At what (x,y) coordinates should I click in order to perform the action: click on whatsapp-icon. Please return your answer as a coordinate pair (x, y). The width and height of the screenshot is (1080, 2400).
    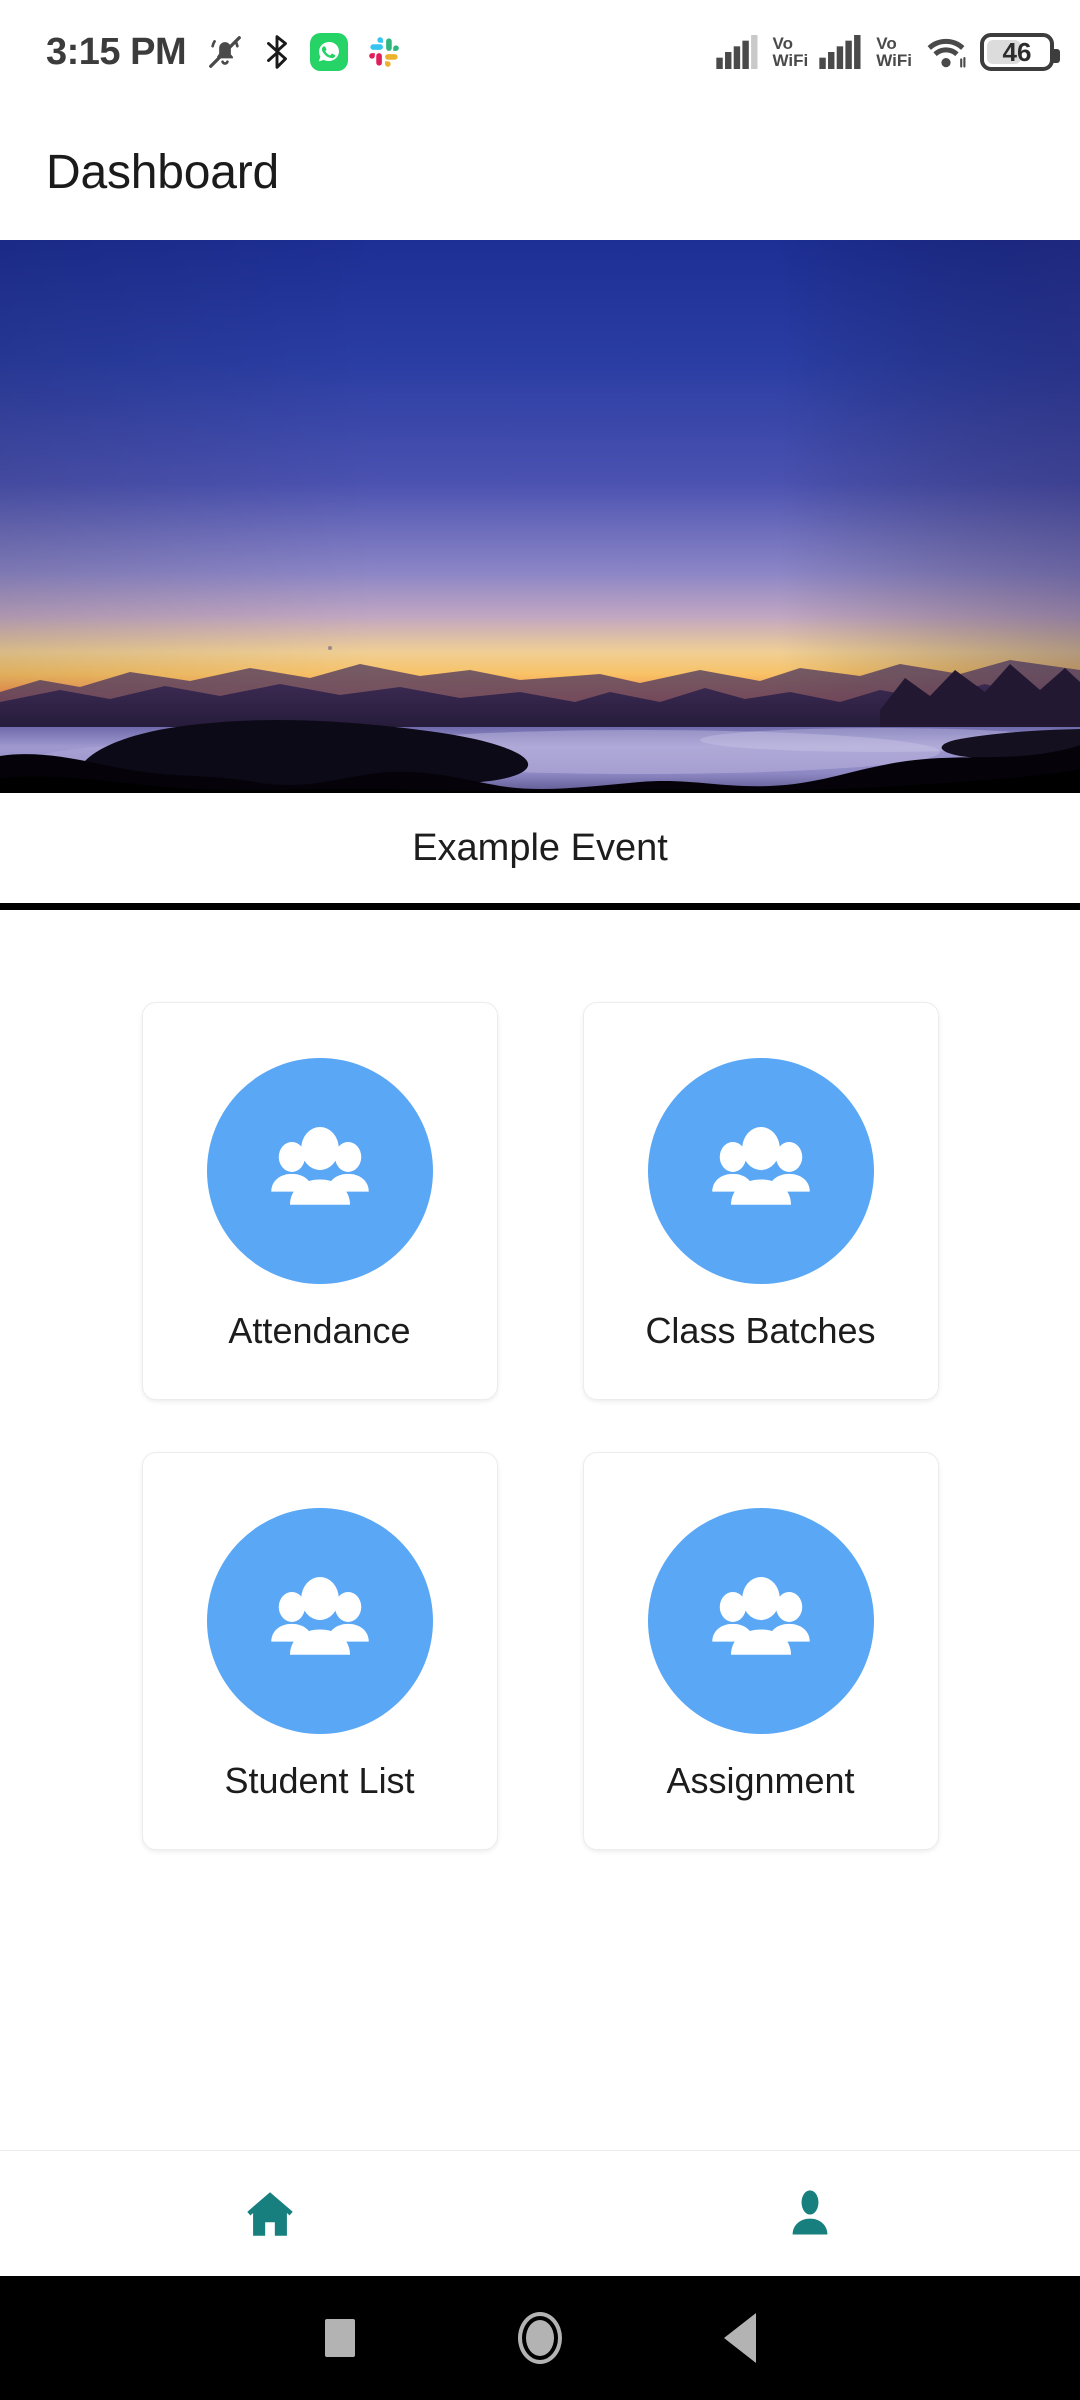
    Looking at the image, I should click on (329, 52).